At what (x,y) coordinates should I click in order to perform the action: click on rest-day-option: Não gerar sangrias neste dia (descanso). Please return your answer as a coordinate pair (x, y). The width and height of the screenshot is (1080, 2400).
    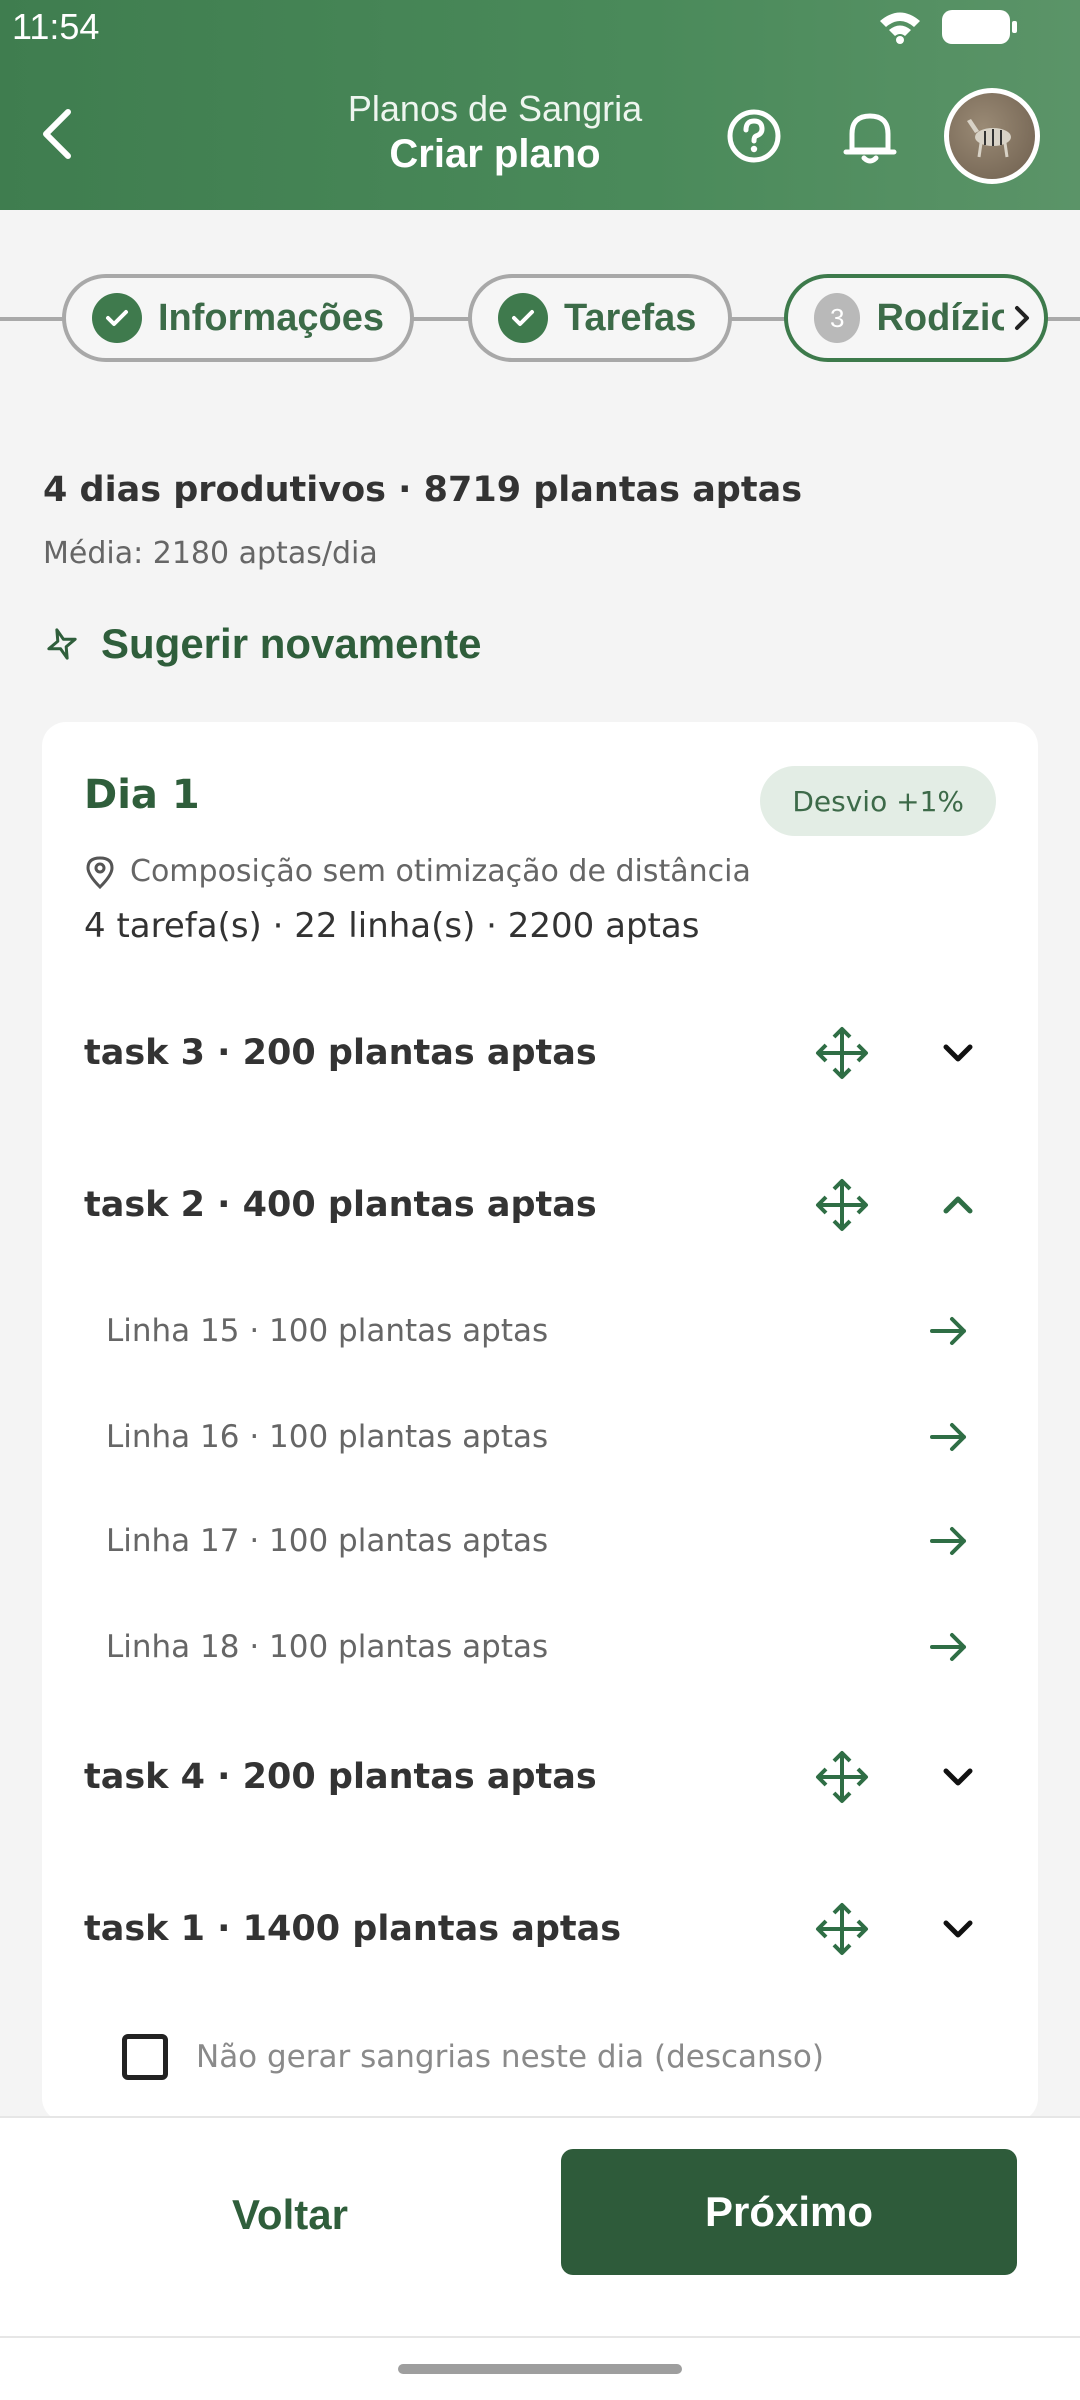
    Looking at the image, I should click on (473, 2057).